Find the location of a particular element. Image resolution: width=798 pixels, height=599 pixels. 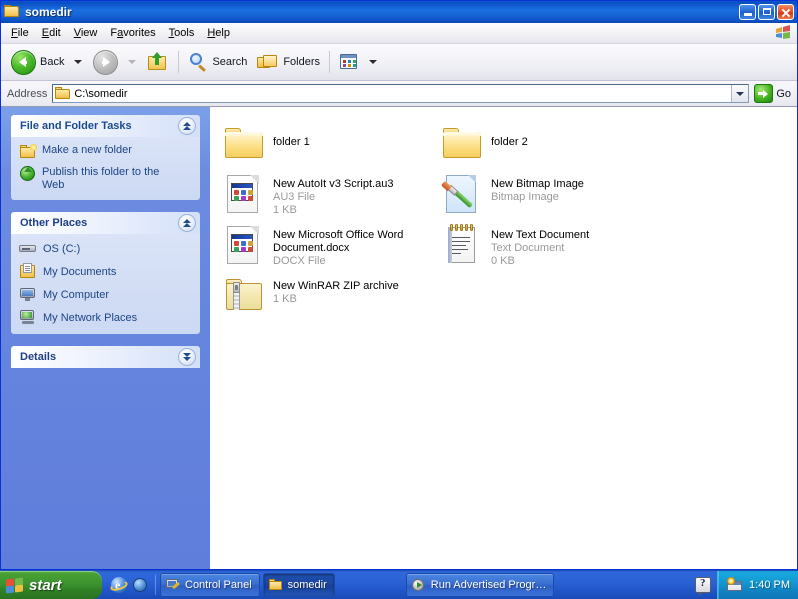

menu-edit: Edit is located at coordinates (52, 33).